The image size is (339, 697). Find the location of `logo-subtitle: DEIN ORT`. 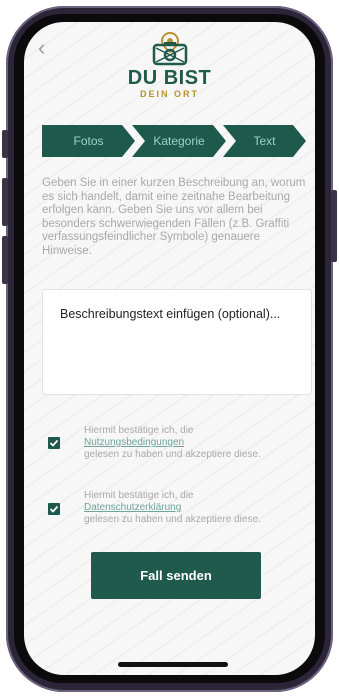

logo-subtitle: DEIN ORT is located at coordinates (169, 94).